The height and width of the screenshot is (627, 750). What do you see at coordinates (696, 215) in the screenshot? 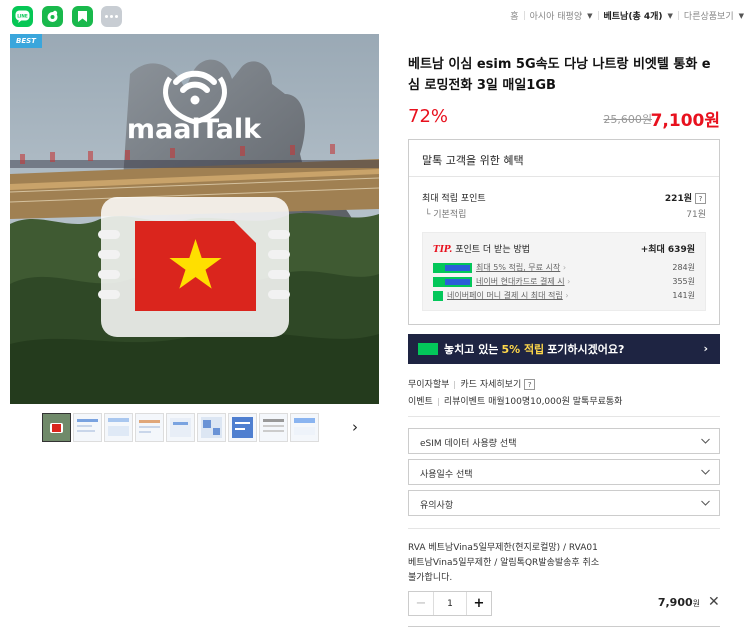
I see `basic-points-value: 71원` at bounding box center [696, 215].